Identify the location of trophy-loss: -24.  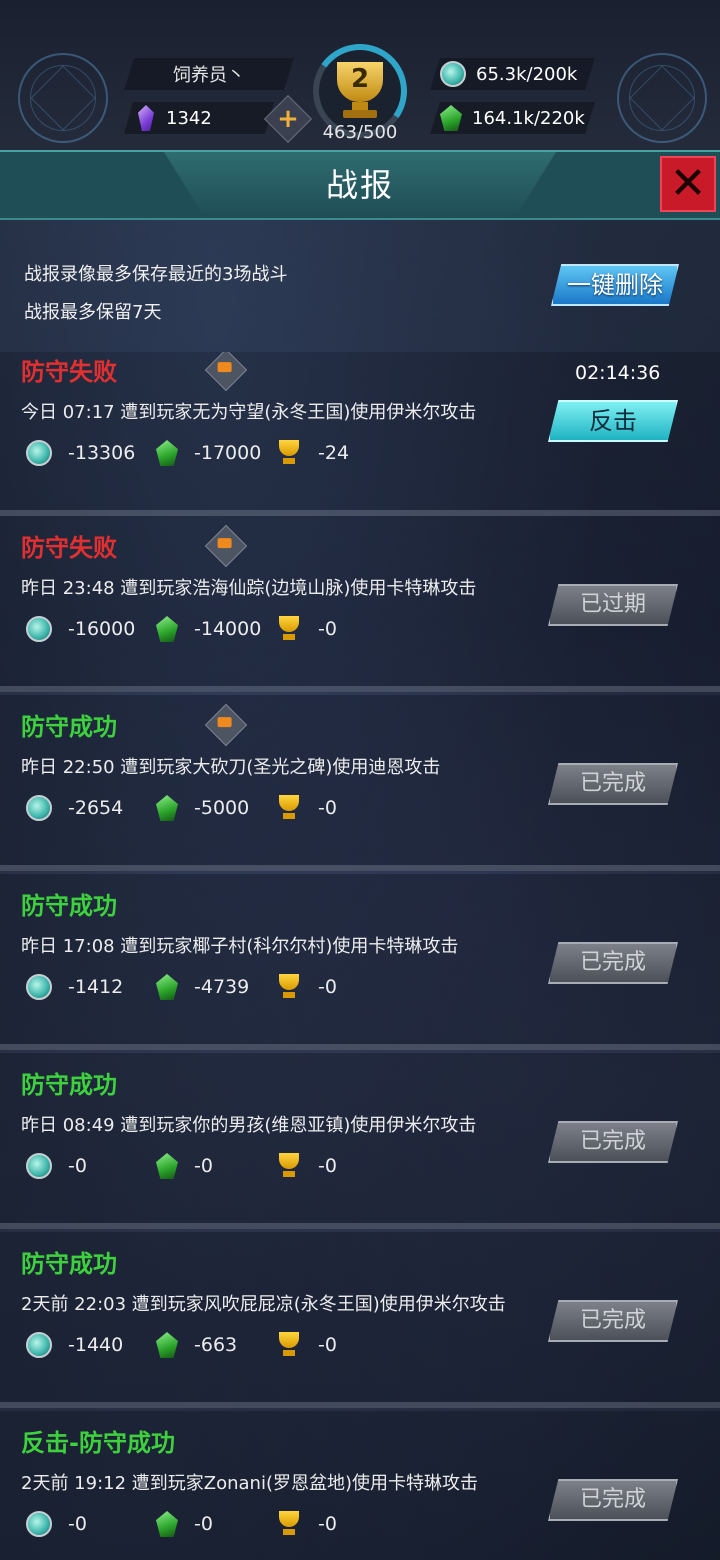
(312, 453).